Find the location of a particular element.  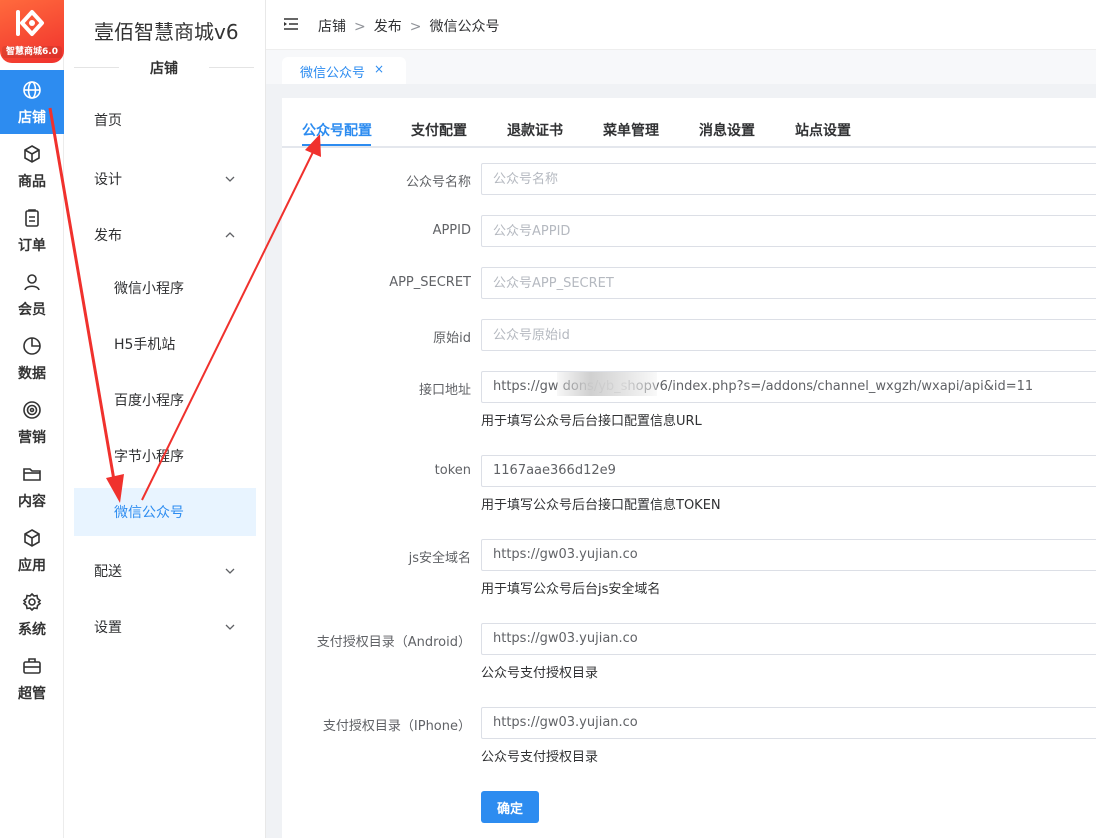

rail-item-data: 数据 is located at coordinates (32, 358).